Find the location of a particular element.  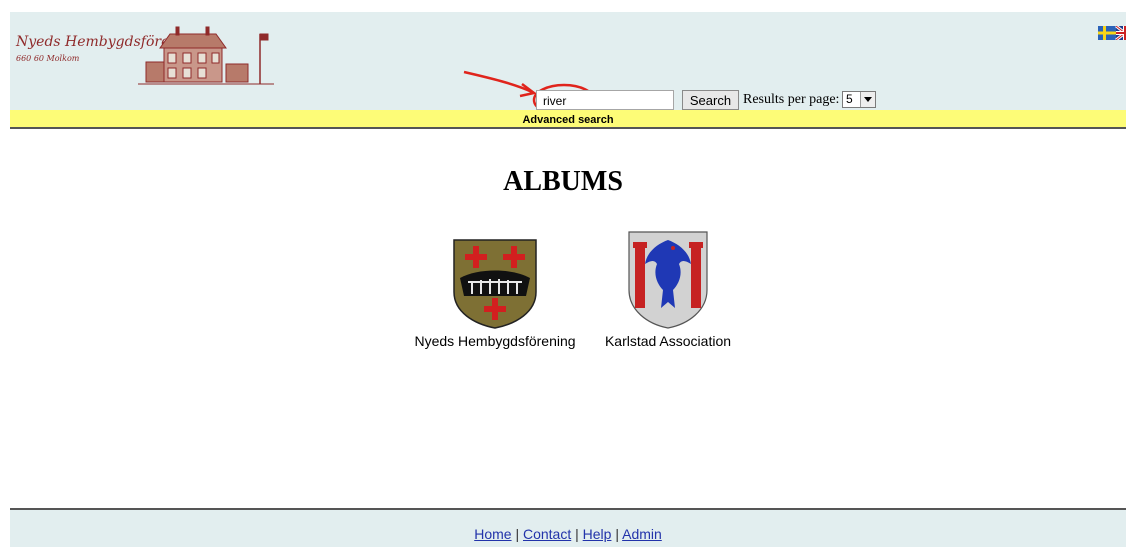

search-input is located at coordinates (605, 100).